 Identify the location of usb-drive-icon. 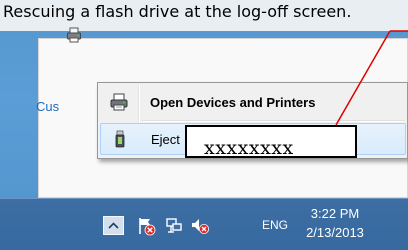
(120, 139).